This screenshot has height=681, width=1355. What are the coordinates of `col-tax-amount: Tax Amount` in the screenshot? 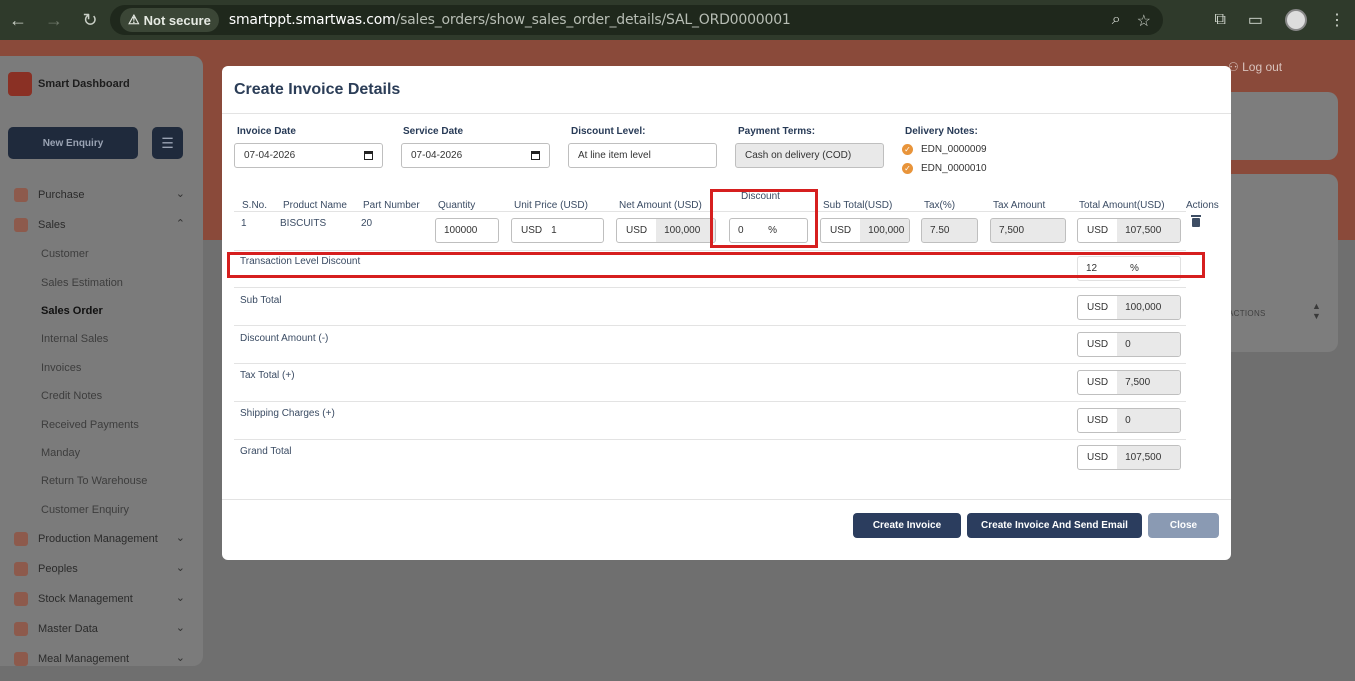 It's located at (1019, 205).